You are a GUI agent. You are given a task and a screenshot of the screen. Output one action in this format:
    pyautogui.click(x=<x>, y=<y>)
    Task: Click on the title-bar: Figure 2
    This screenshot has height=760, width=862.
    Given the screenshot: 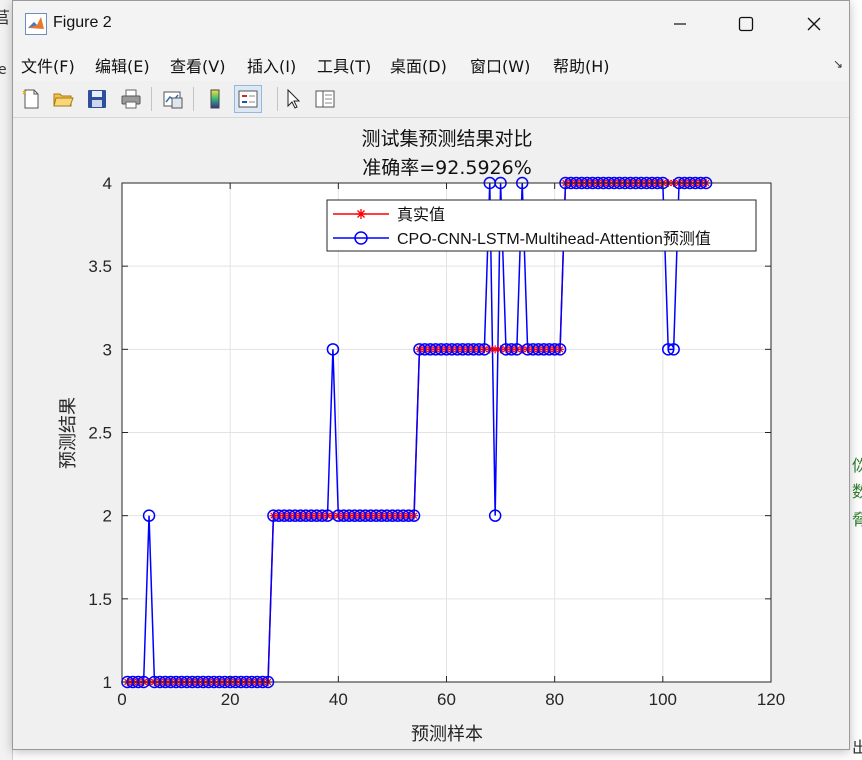 What is the action you would take?
    pyautogui.click(x=431, y=24)
    